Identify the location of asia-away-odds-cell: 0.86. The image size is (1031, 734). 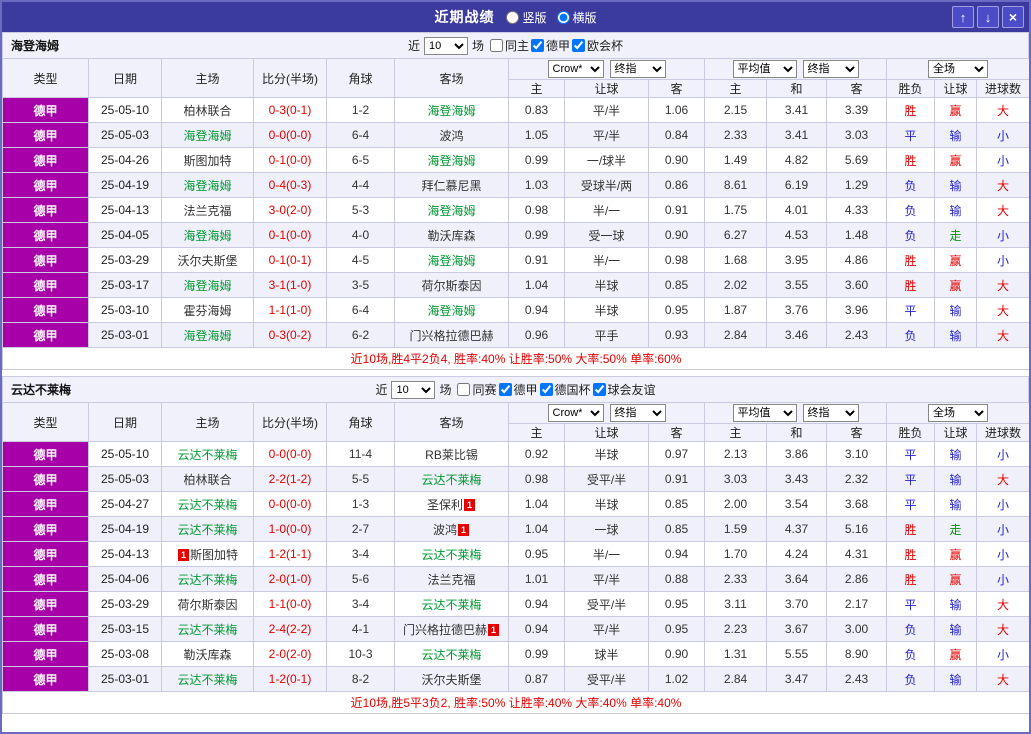
(676, 185).